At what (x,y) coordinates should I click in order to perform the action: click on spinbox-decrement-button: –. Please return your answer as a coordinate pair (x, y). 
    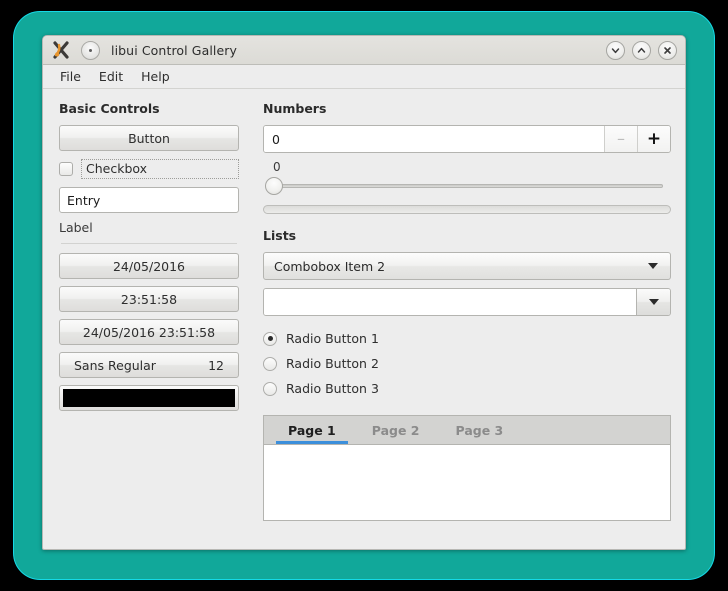
    Looking at the image, I should click on (620, 139).